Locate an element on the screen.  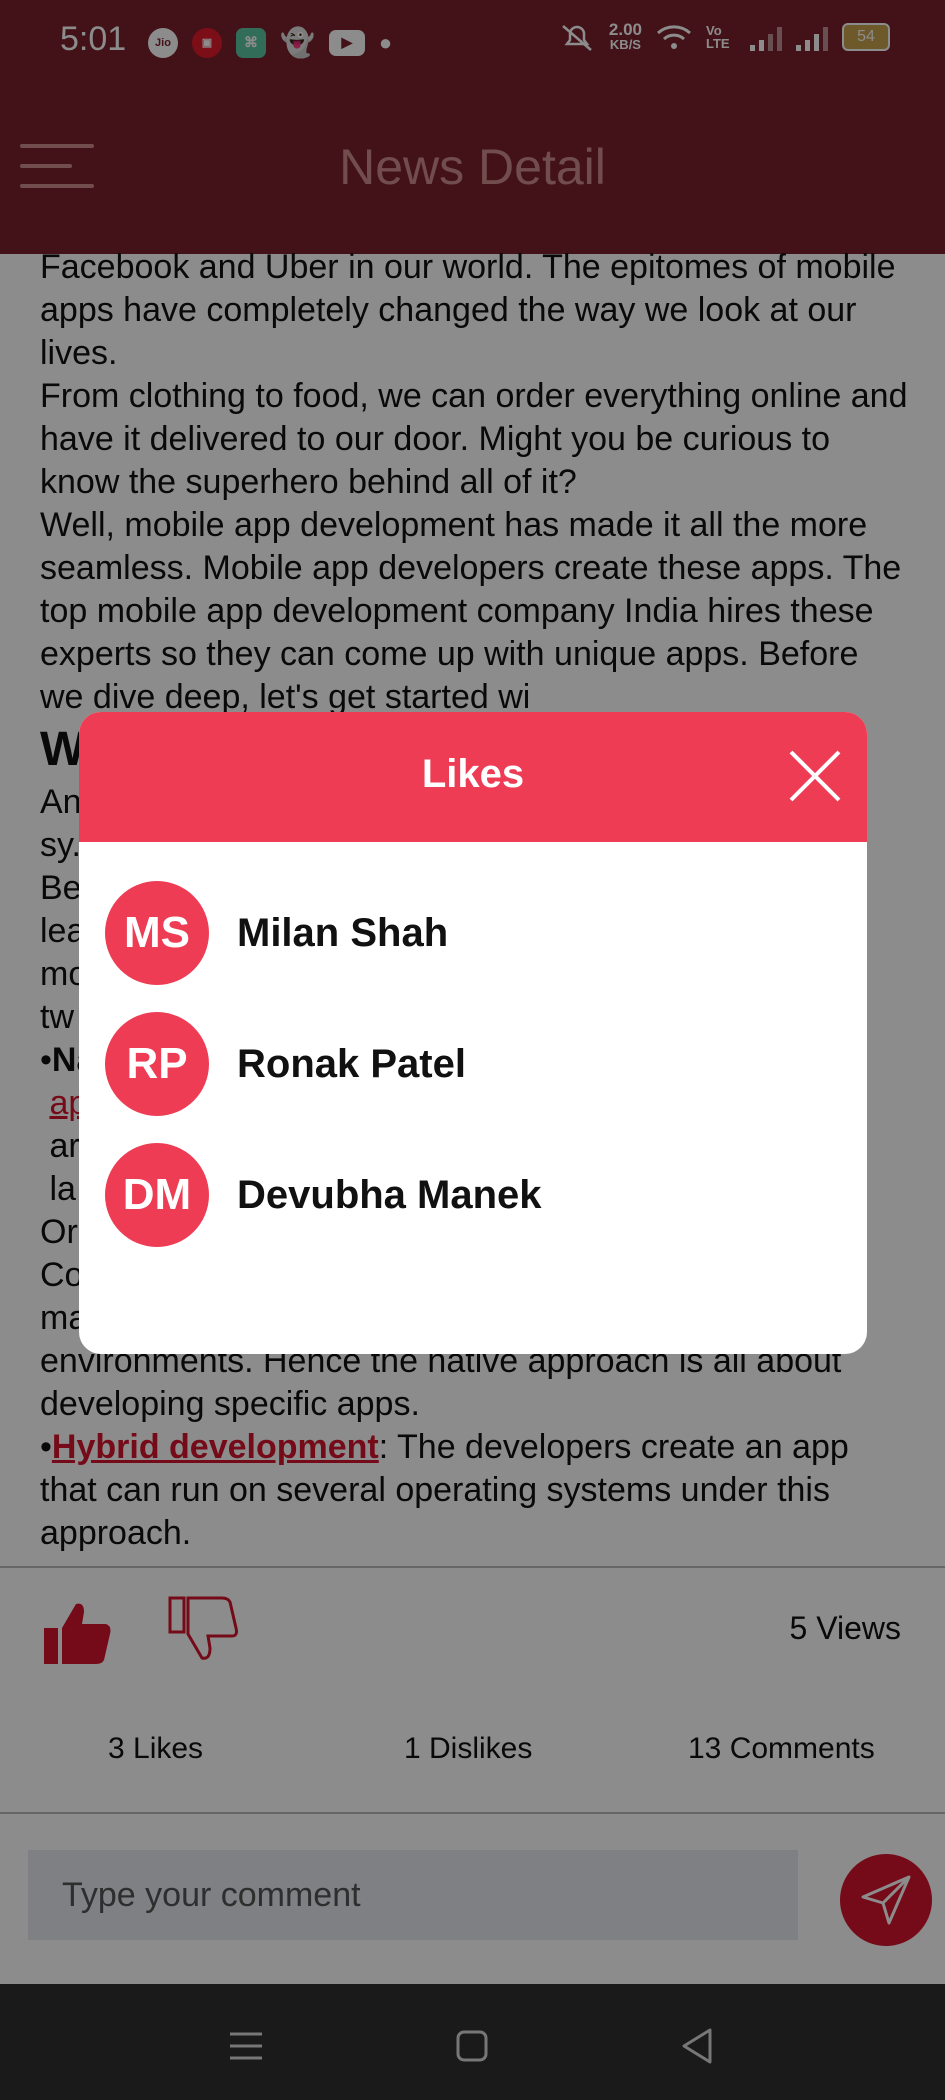
dialog-title: Likes is located at coordinates (473, 774).